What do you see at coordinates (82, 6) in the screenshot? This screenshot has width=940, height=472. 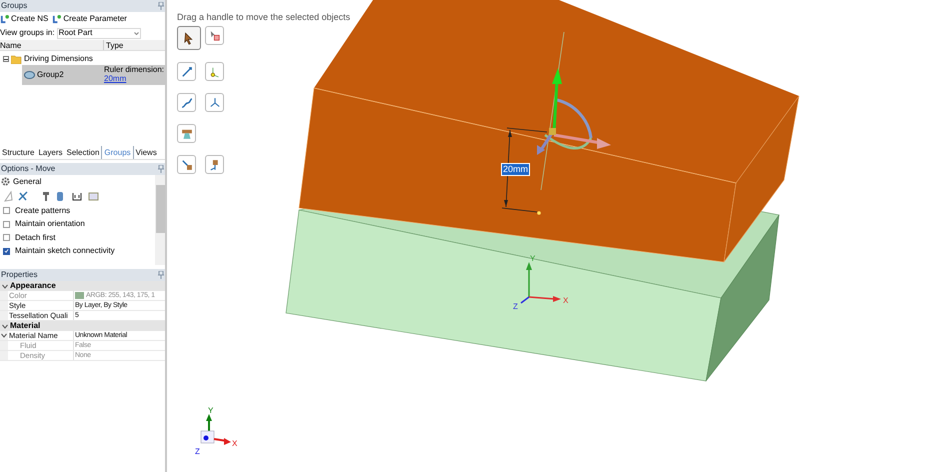 I see `groups-panel-header: Groups` at bounding box center [82, 6].